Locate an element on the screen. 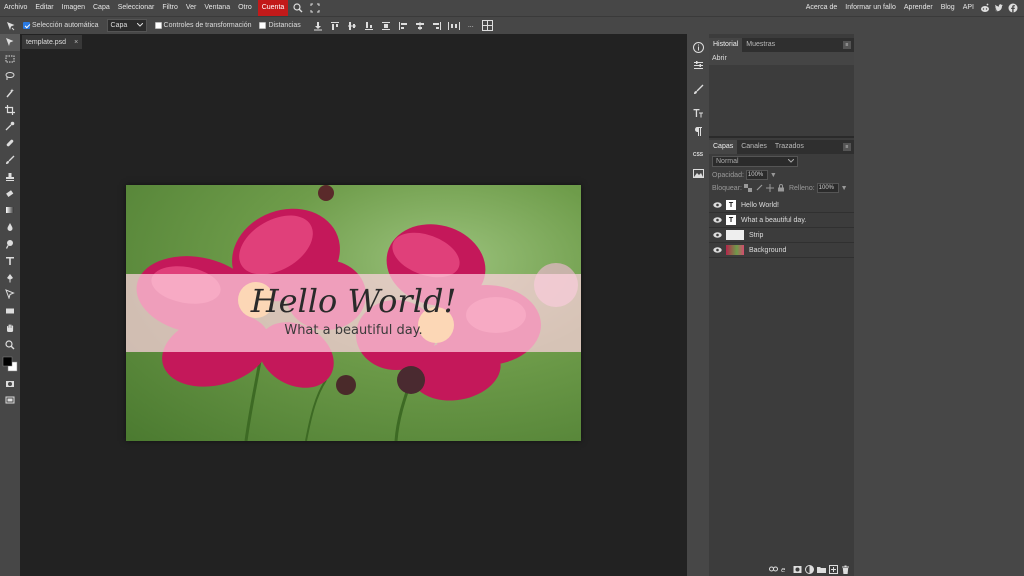 Image resolution: width=1024 pixels, height=576 pixels. link-api: API is located at coordinates (968, 8).